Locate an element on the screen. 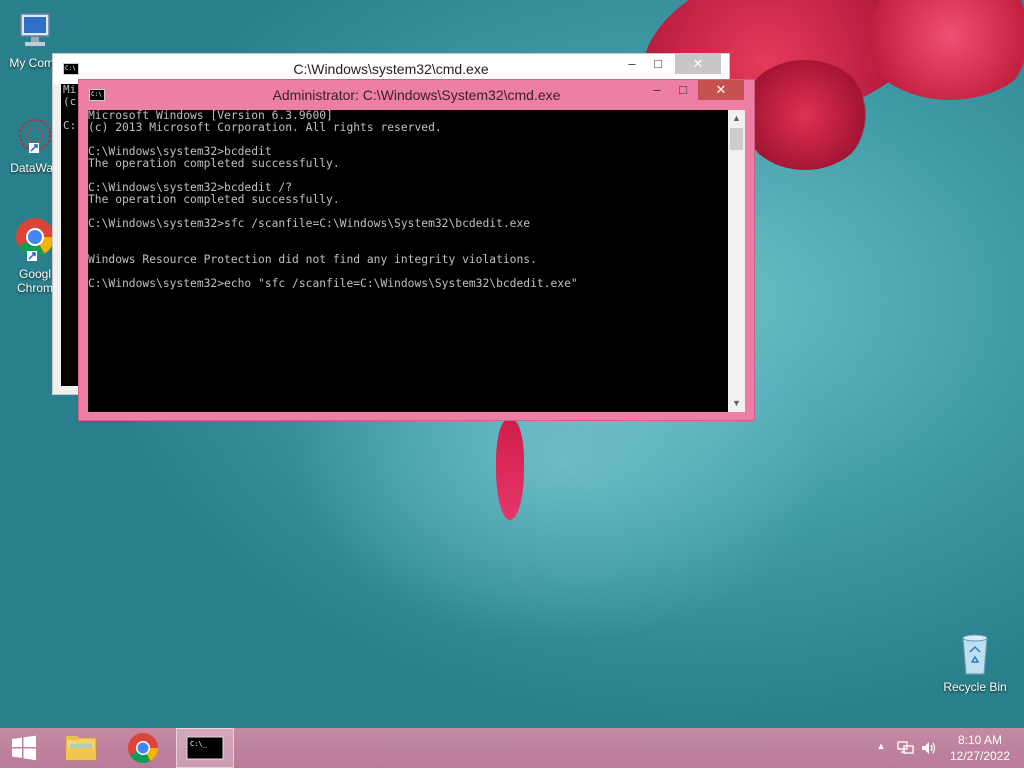 The image size is (1024, 773). folder-icon is located at coordinates (81, 748).